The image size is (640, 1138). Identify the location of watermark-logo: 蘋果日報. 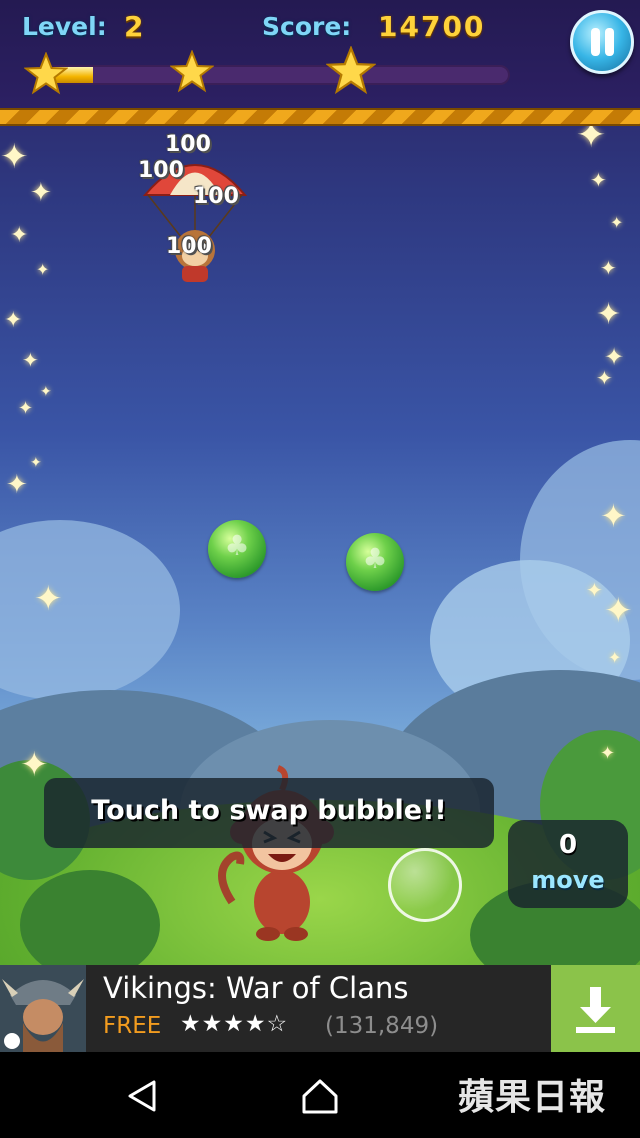
(532, 1097).